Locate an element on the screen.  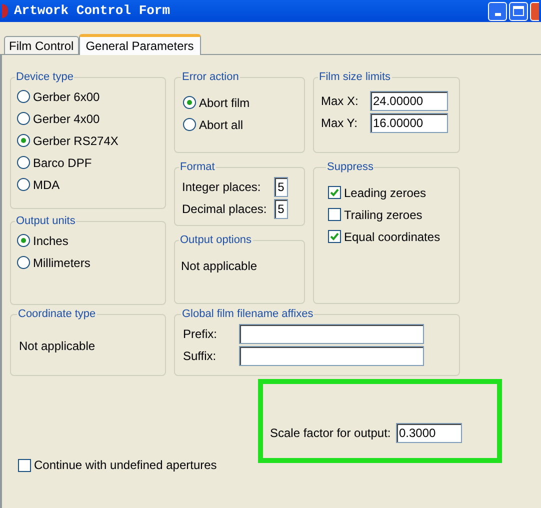
field-label: Scale factor for output: is located at coordinates (331, 433).